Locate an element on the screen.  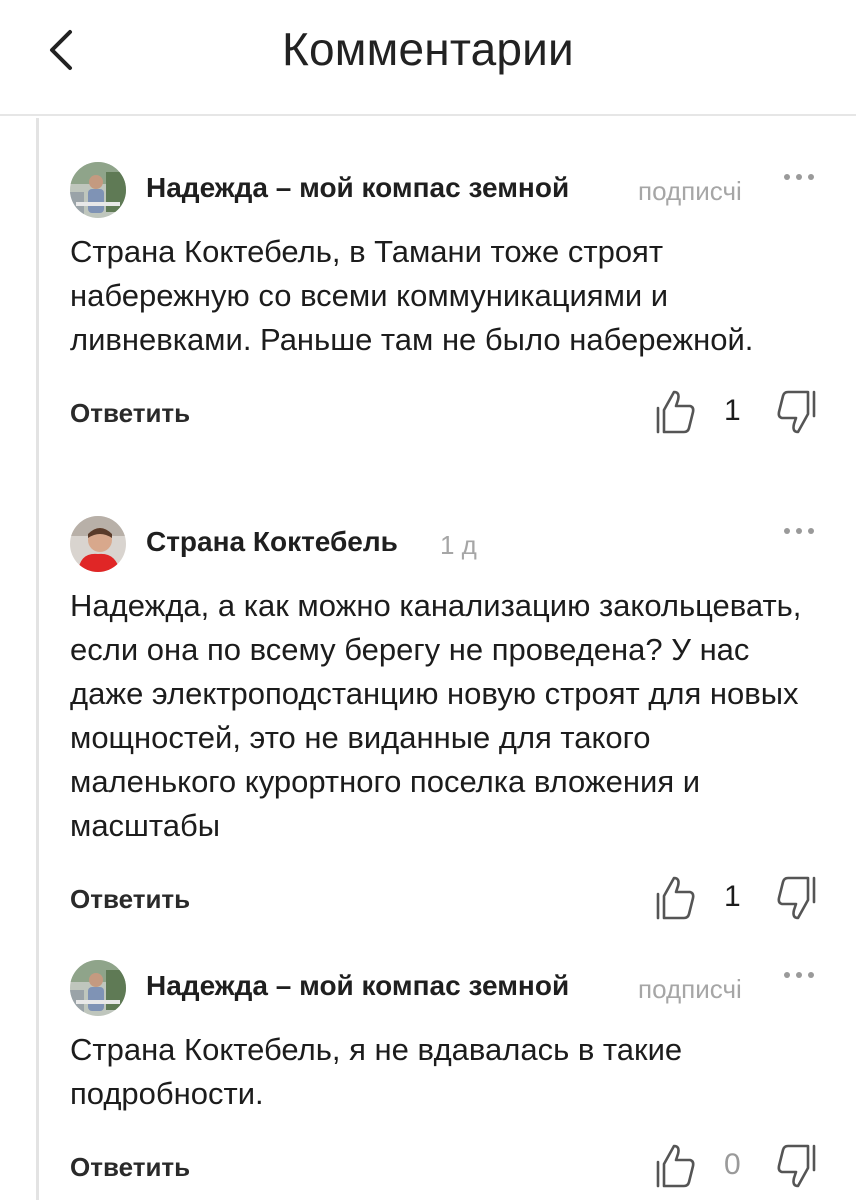
comment-meta: 1 д is located at coordinates (458, 545).